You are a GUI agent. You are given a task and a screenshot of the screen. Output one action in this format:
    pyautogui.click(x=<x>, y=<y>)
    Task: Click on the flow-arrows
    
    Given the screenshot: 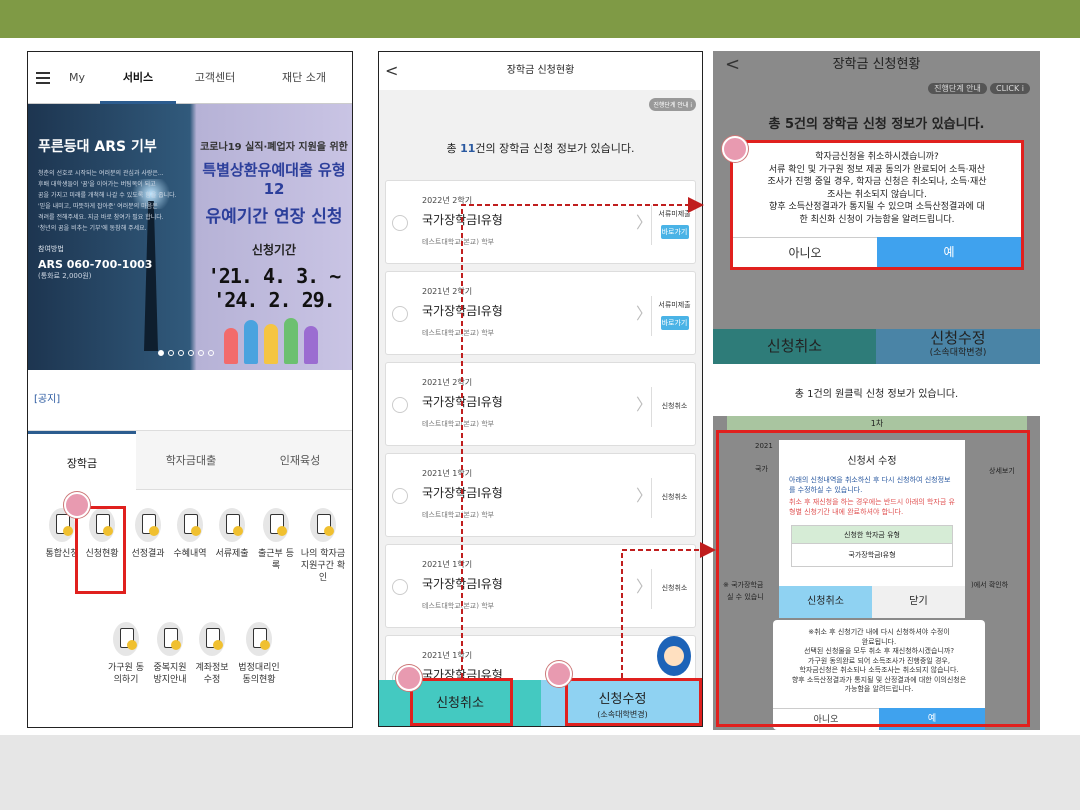 What is the action you would take?
    pyautogui.click(x=588, y=437)
    